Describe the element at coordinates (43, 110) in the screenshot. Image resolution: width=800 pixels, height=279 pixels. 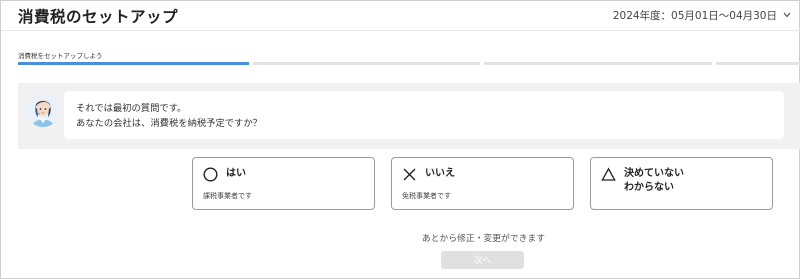
I see `assistant-avatar` at that location.